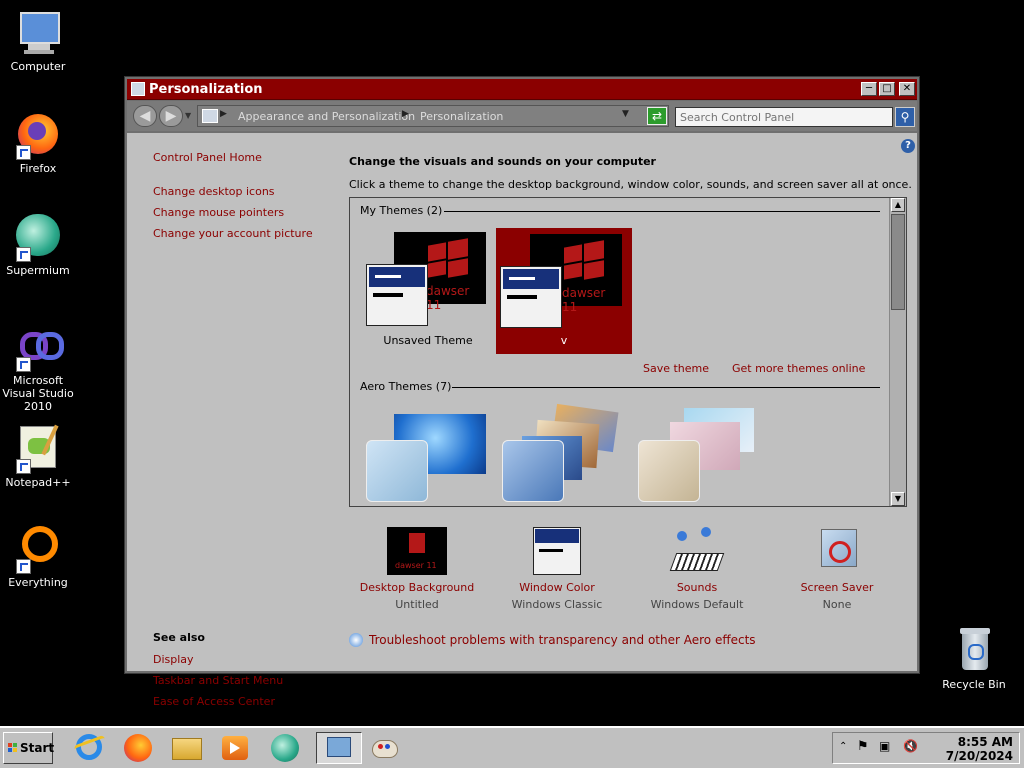  Describe the element at coordinates (557, 587) in the screenshot. I see `setting-name: Window Color` at that location.